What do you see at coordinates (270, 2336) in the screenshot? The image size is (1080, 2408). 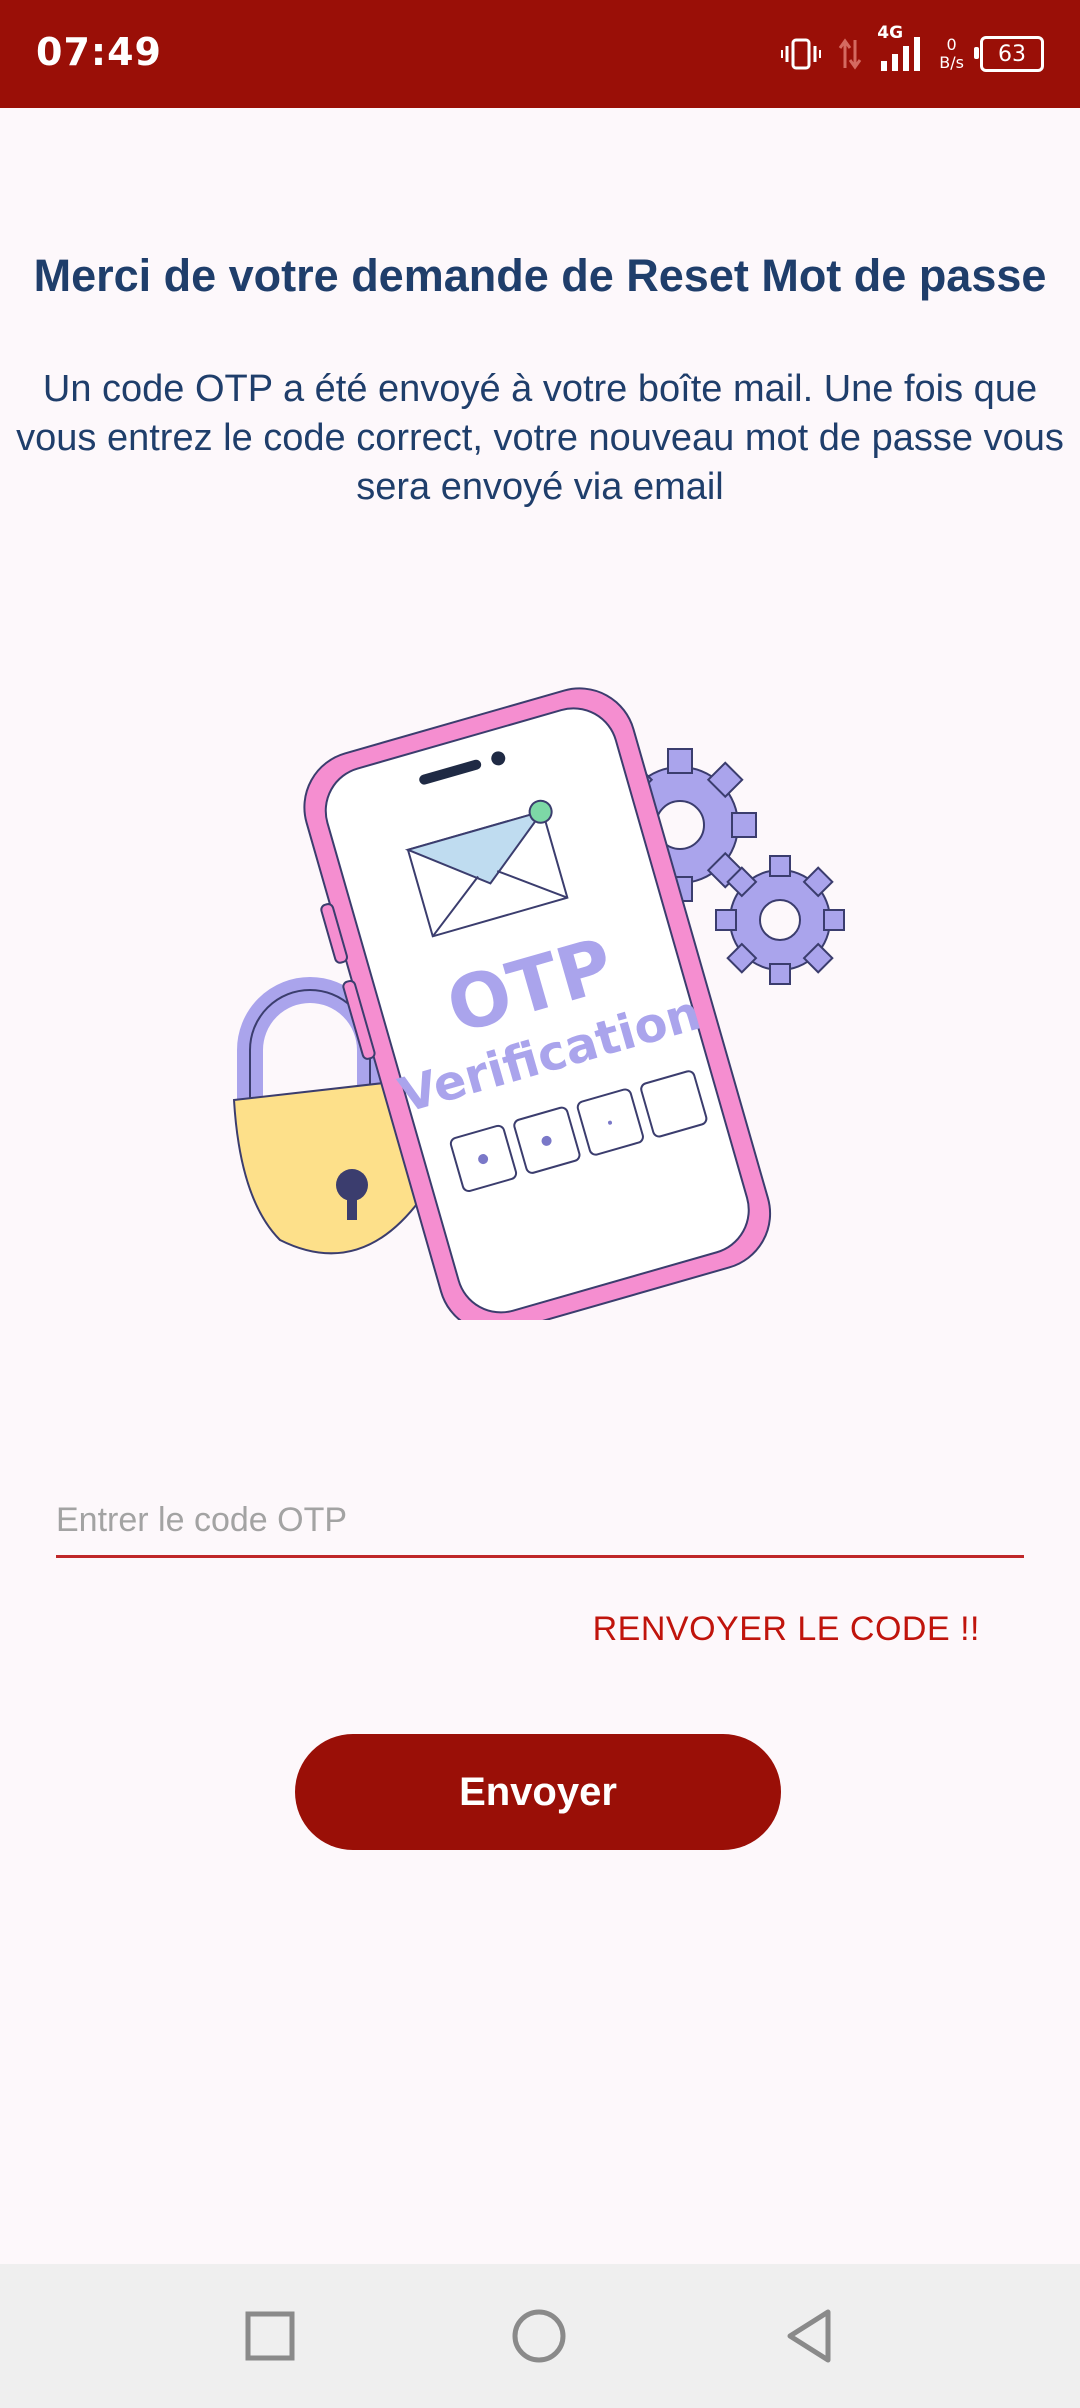 I see `recent-apps-icon` at bounding box center [270, 2336].